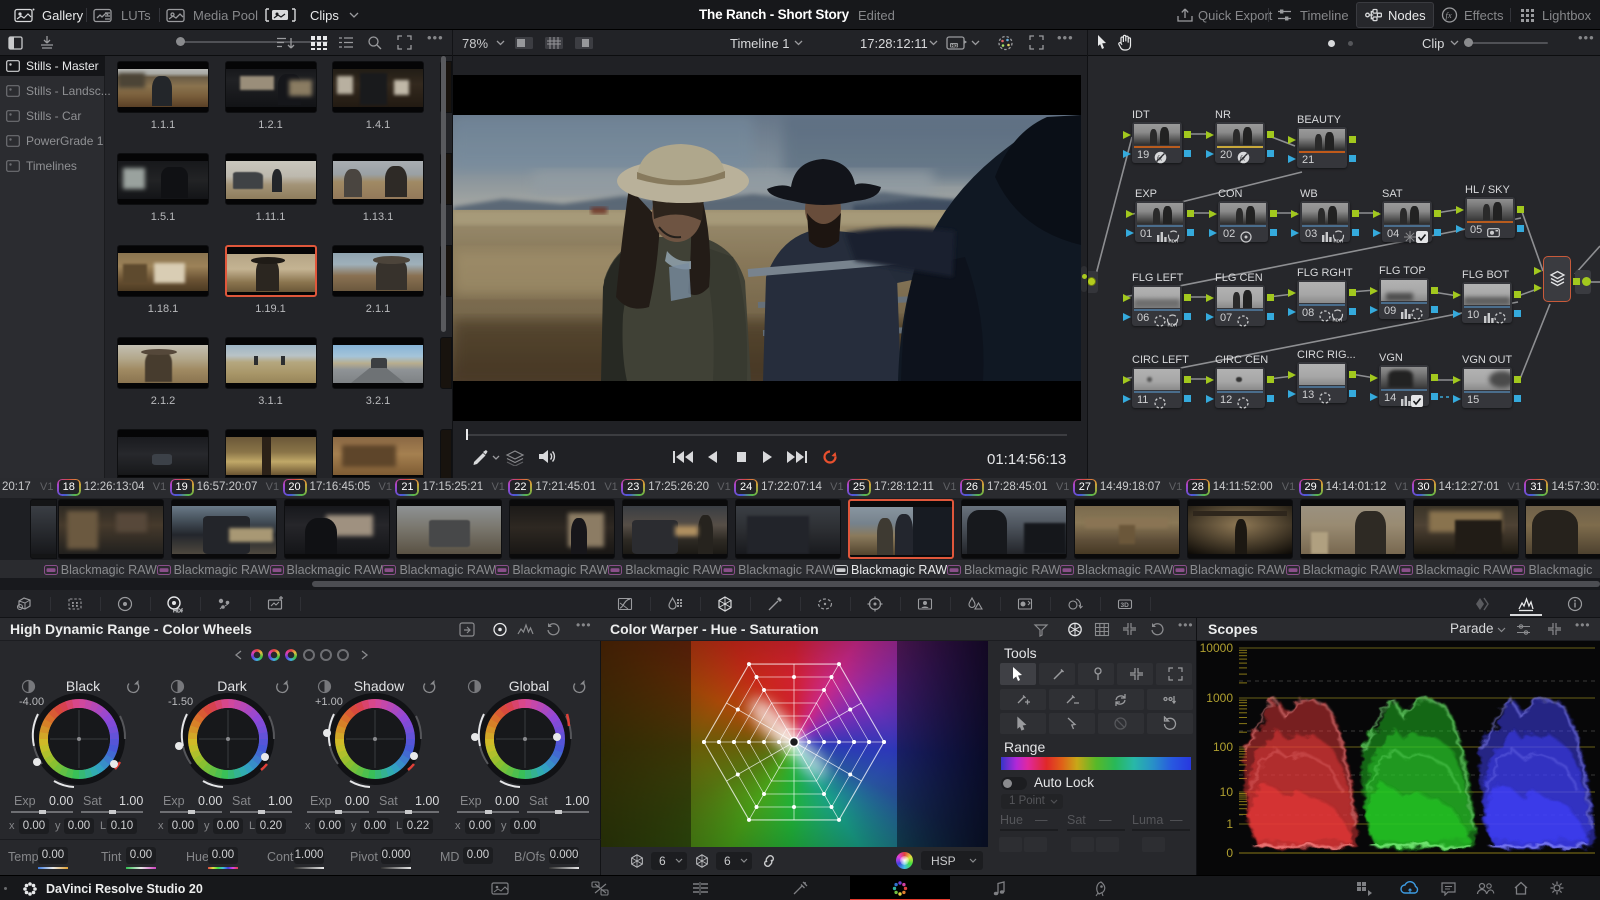 The height and width of the screenshot is (900, 1600). What do you see at coordinates (1219, 698) in the screenshot?
I see `svg-text: 1000` at bounding box center [1219, 698].